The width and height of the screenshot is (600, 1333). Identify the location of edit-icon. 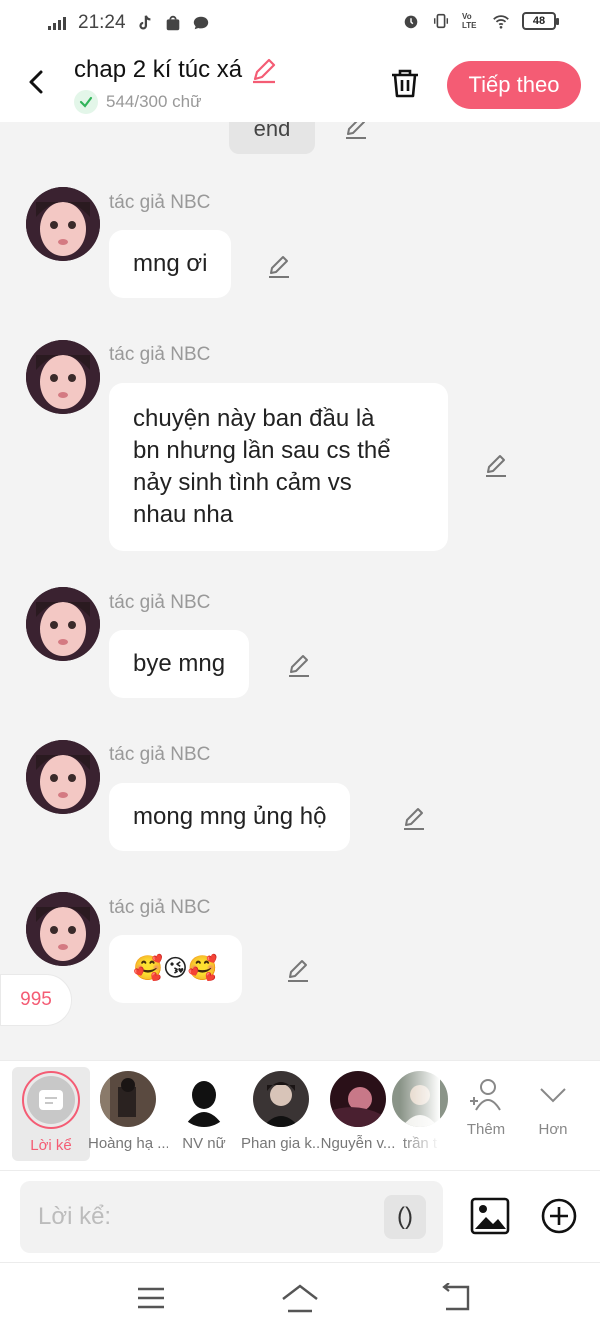
(264, 70).